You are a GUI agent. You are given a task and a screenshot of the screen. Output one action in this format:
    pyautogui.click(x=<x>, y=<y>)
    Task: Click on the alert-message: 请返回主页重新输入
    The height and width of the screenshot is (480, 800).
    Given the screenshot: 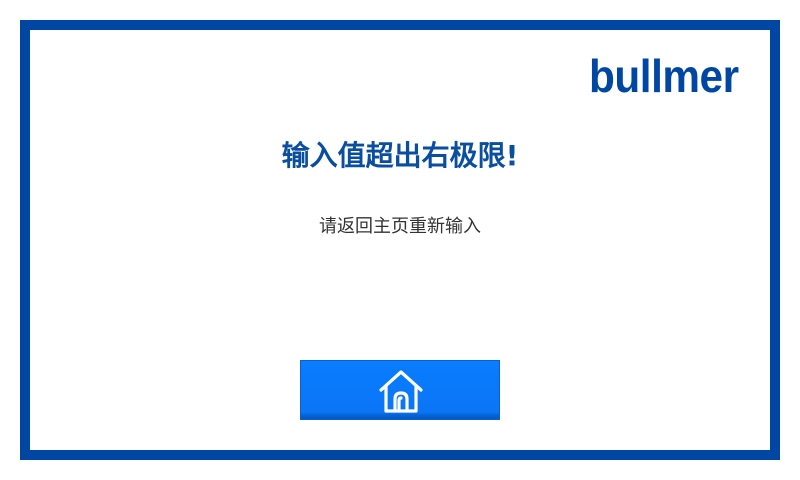 What is the action you would take?
    pyautogui.click(x=400, y=226)
    